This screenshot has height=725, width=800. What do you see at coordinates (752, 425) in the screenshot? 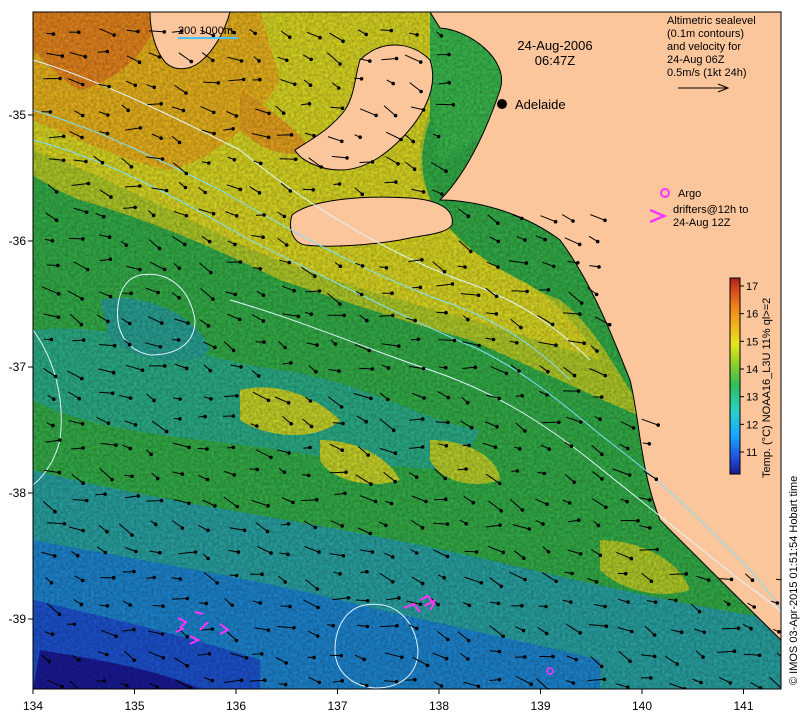
I see `colorbar-tick-label: 12` at bounding box center [752, 425].